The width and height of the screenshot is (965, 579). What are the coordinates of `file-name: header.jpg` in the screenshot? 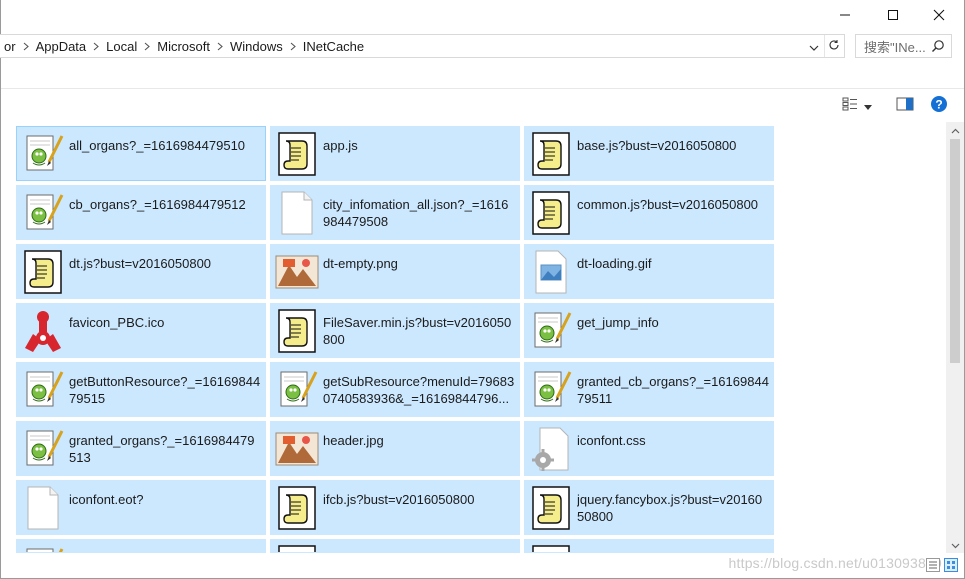 It's located at (353, 440).